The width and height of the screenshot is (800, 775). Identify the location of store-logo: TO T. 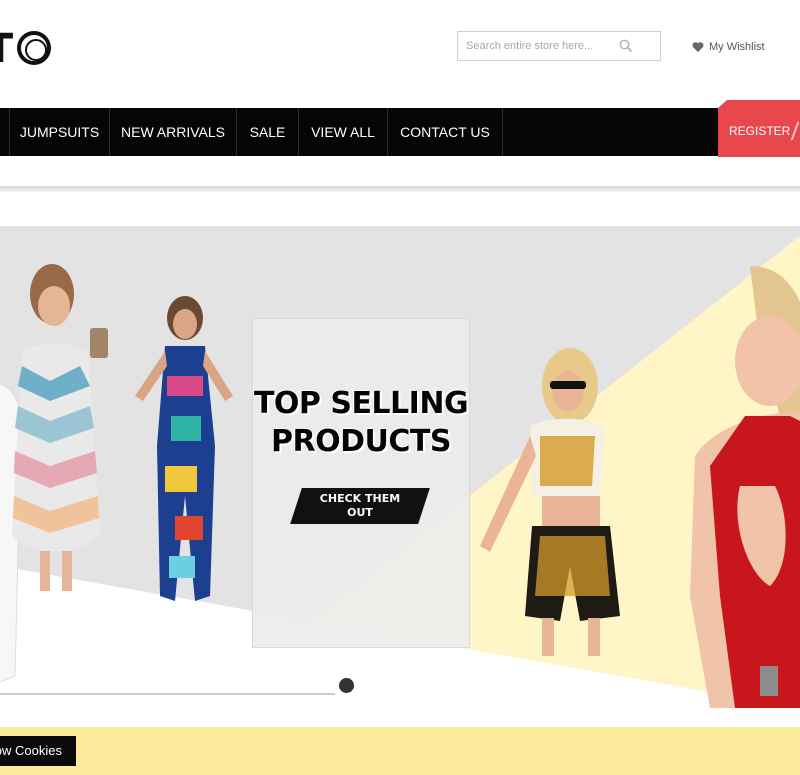
(26, 49).